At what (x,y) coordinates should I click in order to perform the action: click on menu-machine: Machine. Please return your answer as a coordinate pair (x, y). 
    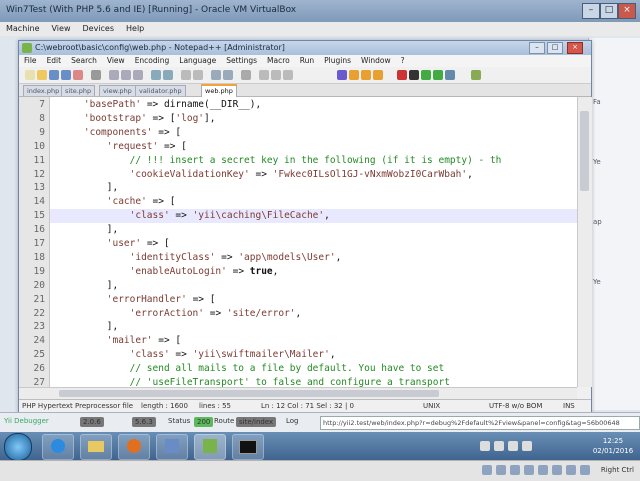
    Looking at the image, I should click on (23, 28).